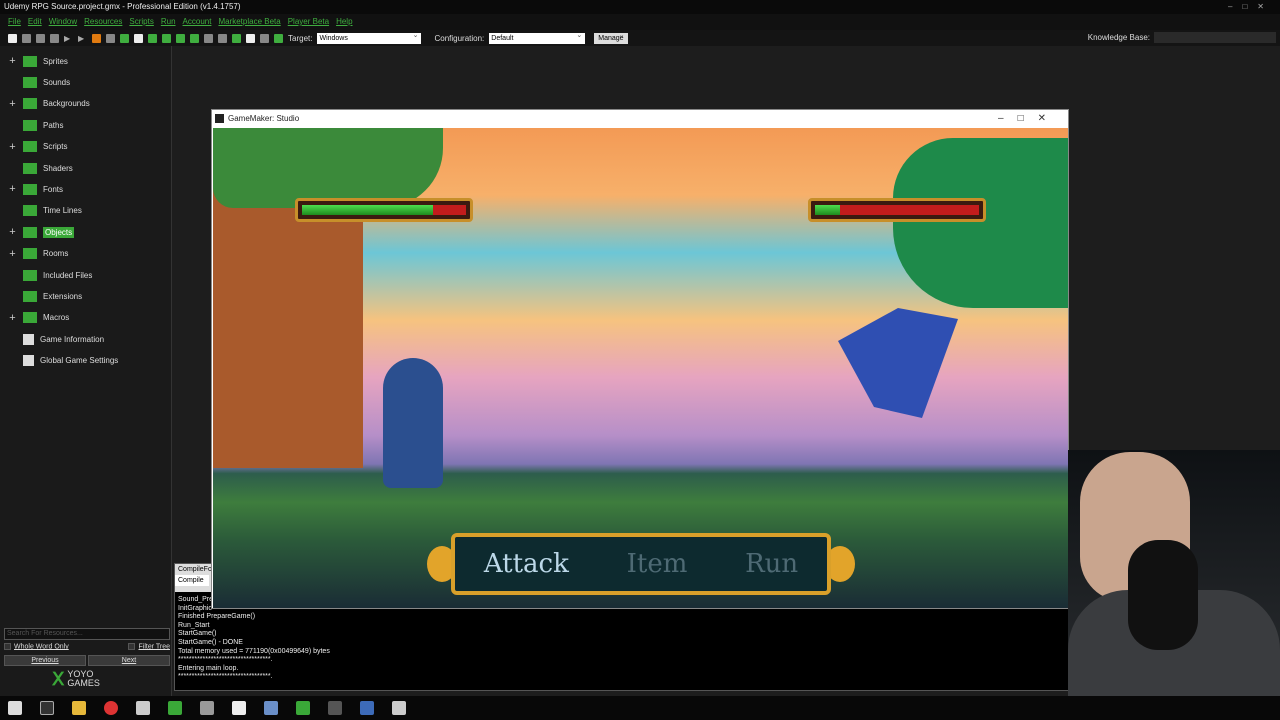 The width and height of the screenshot is (1280, 720). I want to click on add-sprite-icon, so click(124, 38).